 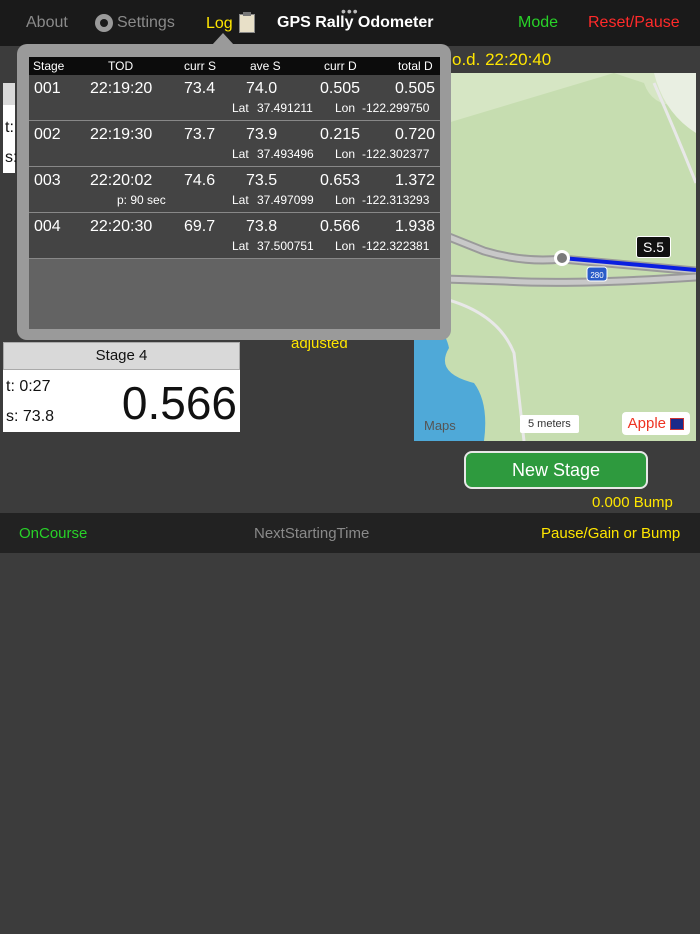 I want to click on row-lat: 37.493496, so click(x=285, y=154).